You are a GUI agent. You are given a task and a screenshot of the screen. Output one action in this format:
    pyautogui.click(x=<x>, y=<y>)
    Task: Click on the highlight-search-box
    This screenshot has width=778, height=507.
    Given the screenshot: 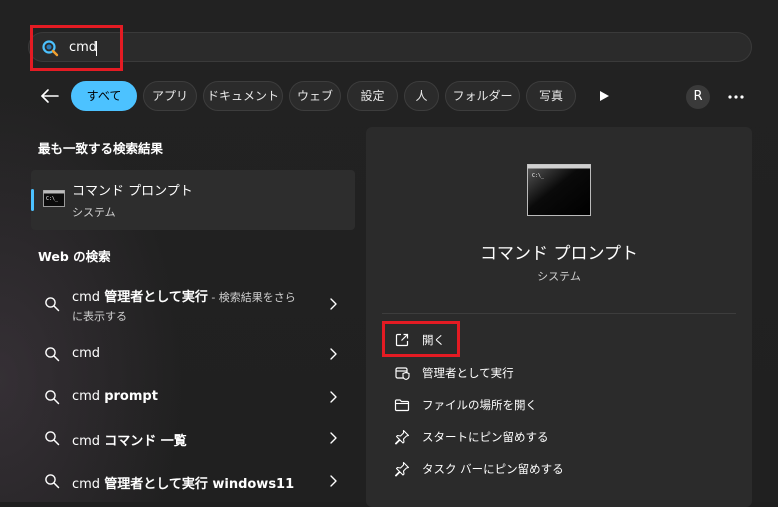 What is the action you would take?
    pyautogui.click(x=76, y=48)
    